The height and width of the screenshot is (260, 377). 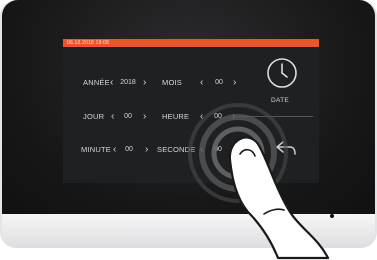 I want to click on year-label: ANNÉE, so click(x=96, y=82).